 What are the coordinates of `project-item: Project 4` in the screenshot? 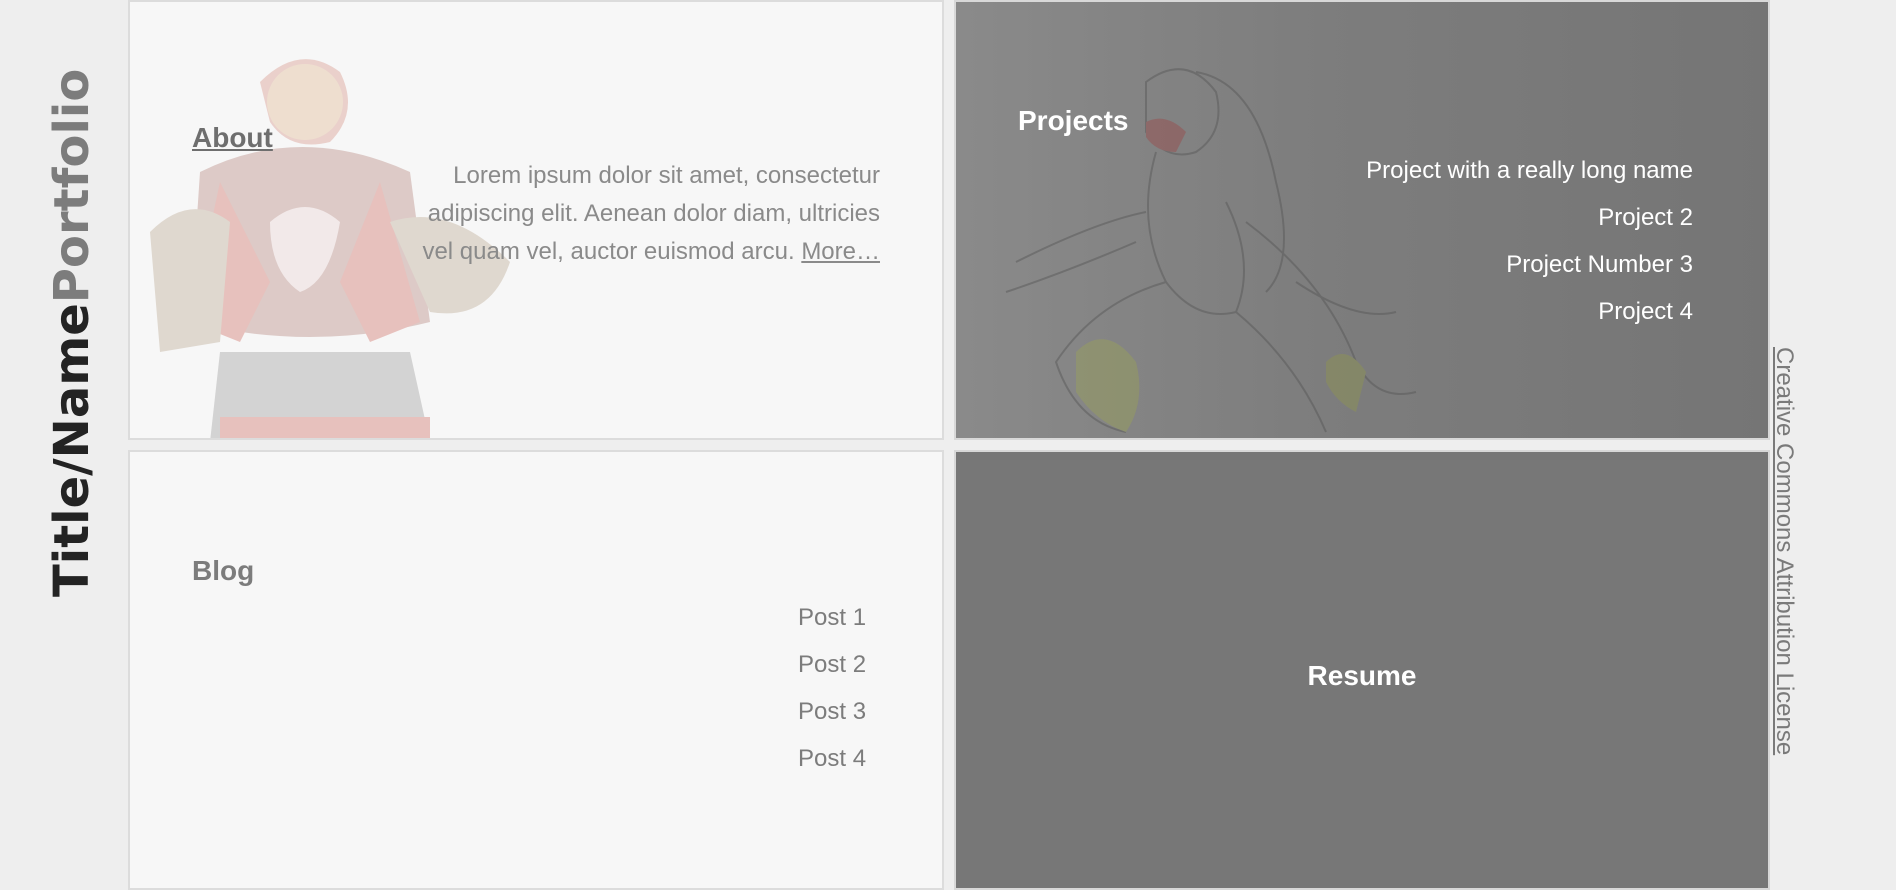 It's located at (1529, 311).